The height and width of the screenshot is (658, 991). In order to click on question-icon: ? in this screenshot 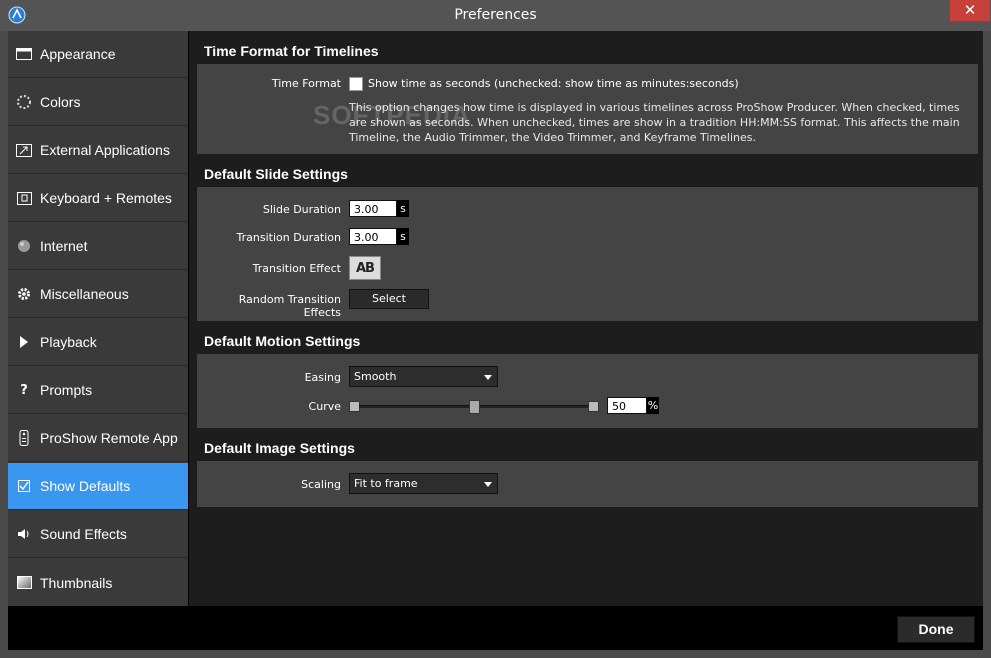, I will do `click(24, 390)`.